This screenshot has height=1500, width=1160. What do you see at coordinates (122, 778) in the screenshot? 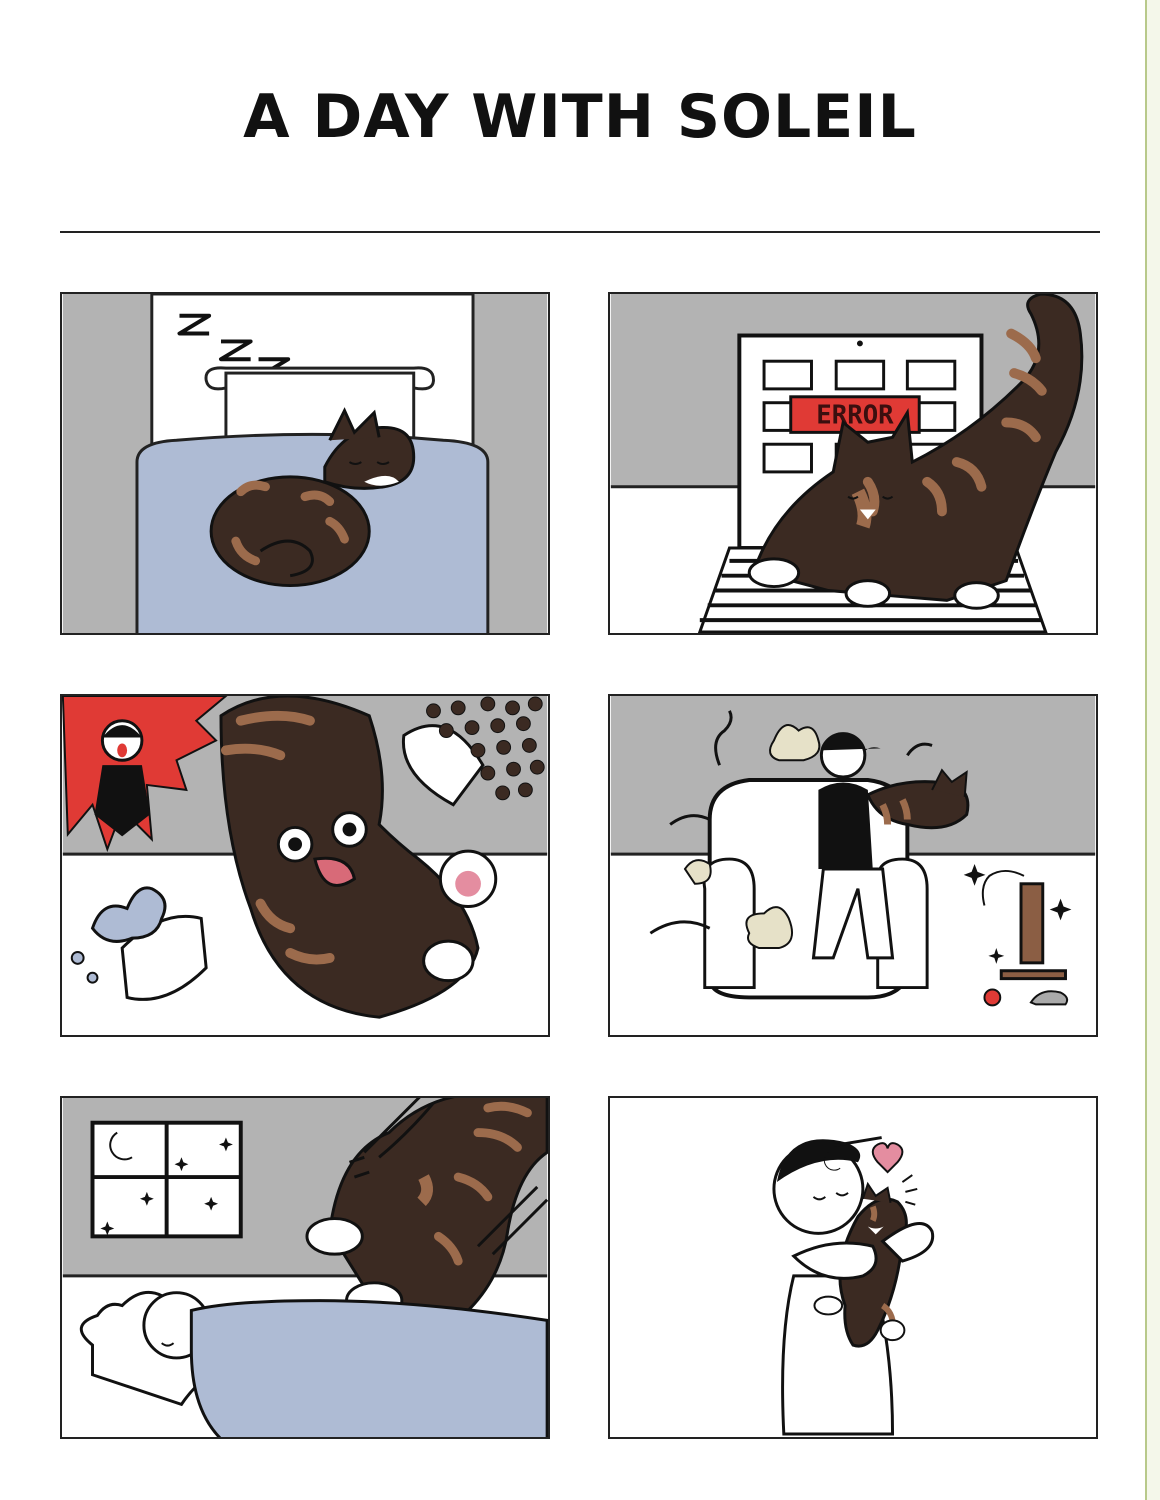
I see `shocked-owner-figure` at bounding box center [122, 778].